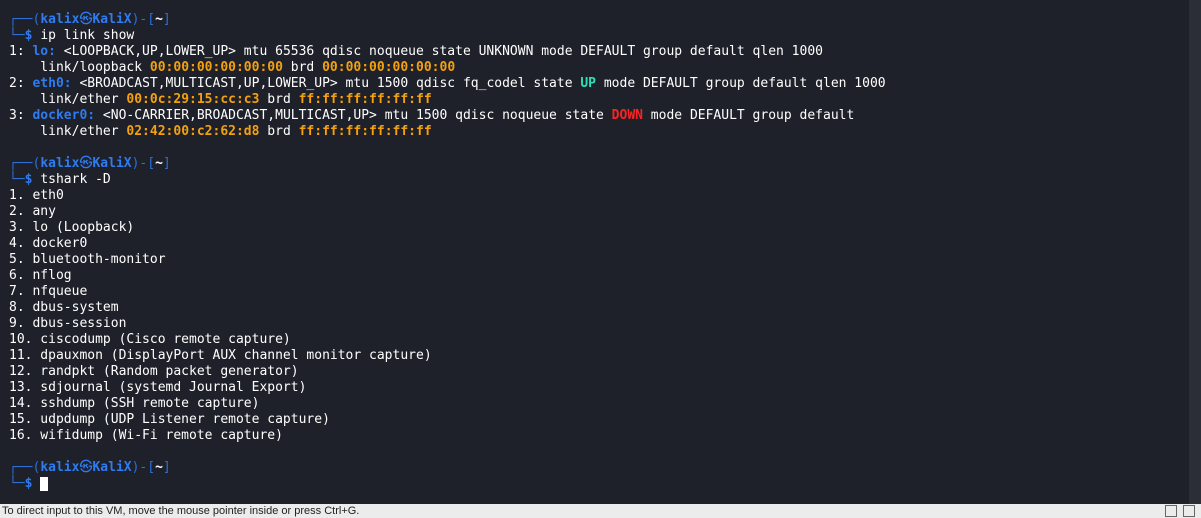 The image size is (1201, 518). I want to click on list-item: 7. nfqueue, so click(48, 291).